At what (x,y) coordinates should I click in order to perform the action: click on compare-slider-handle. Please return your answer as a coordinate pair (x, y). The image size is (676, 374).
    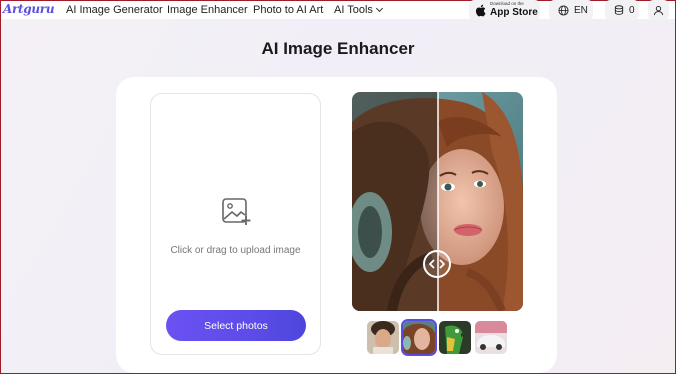
    Looking at the image, I should click on (437, 264).